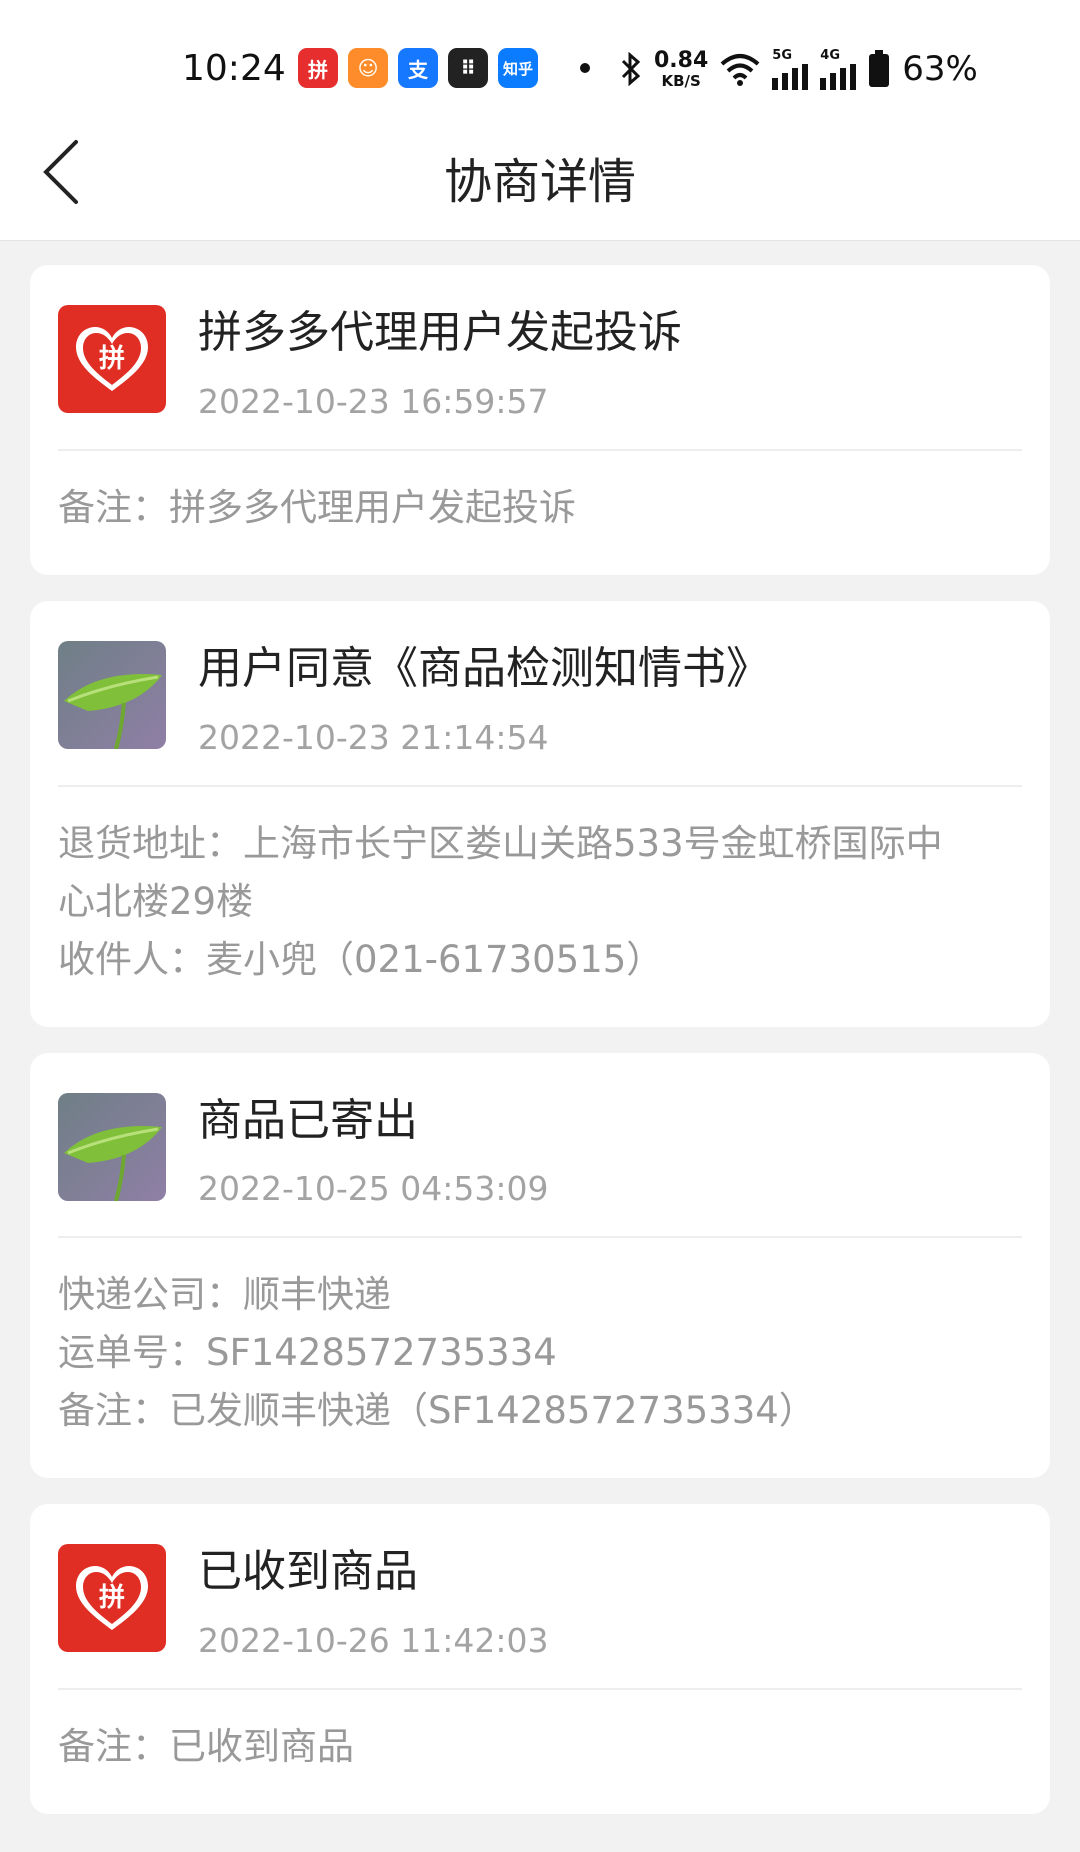 The width and height of the screenshot is (1080, 1852). Describe the element at coordinates (308, 1572) in the screenshot. I see `record-title: 已收到商品` at that location.